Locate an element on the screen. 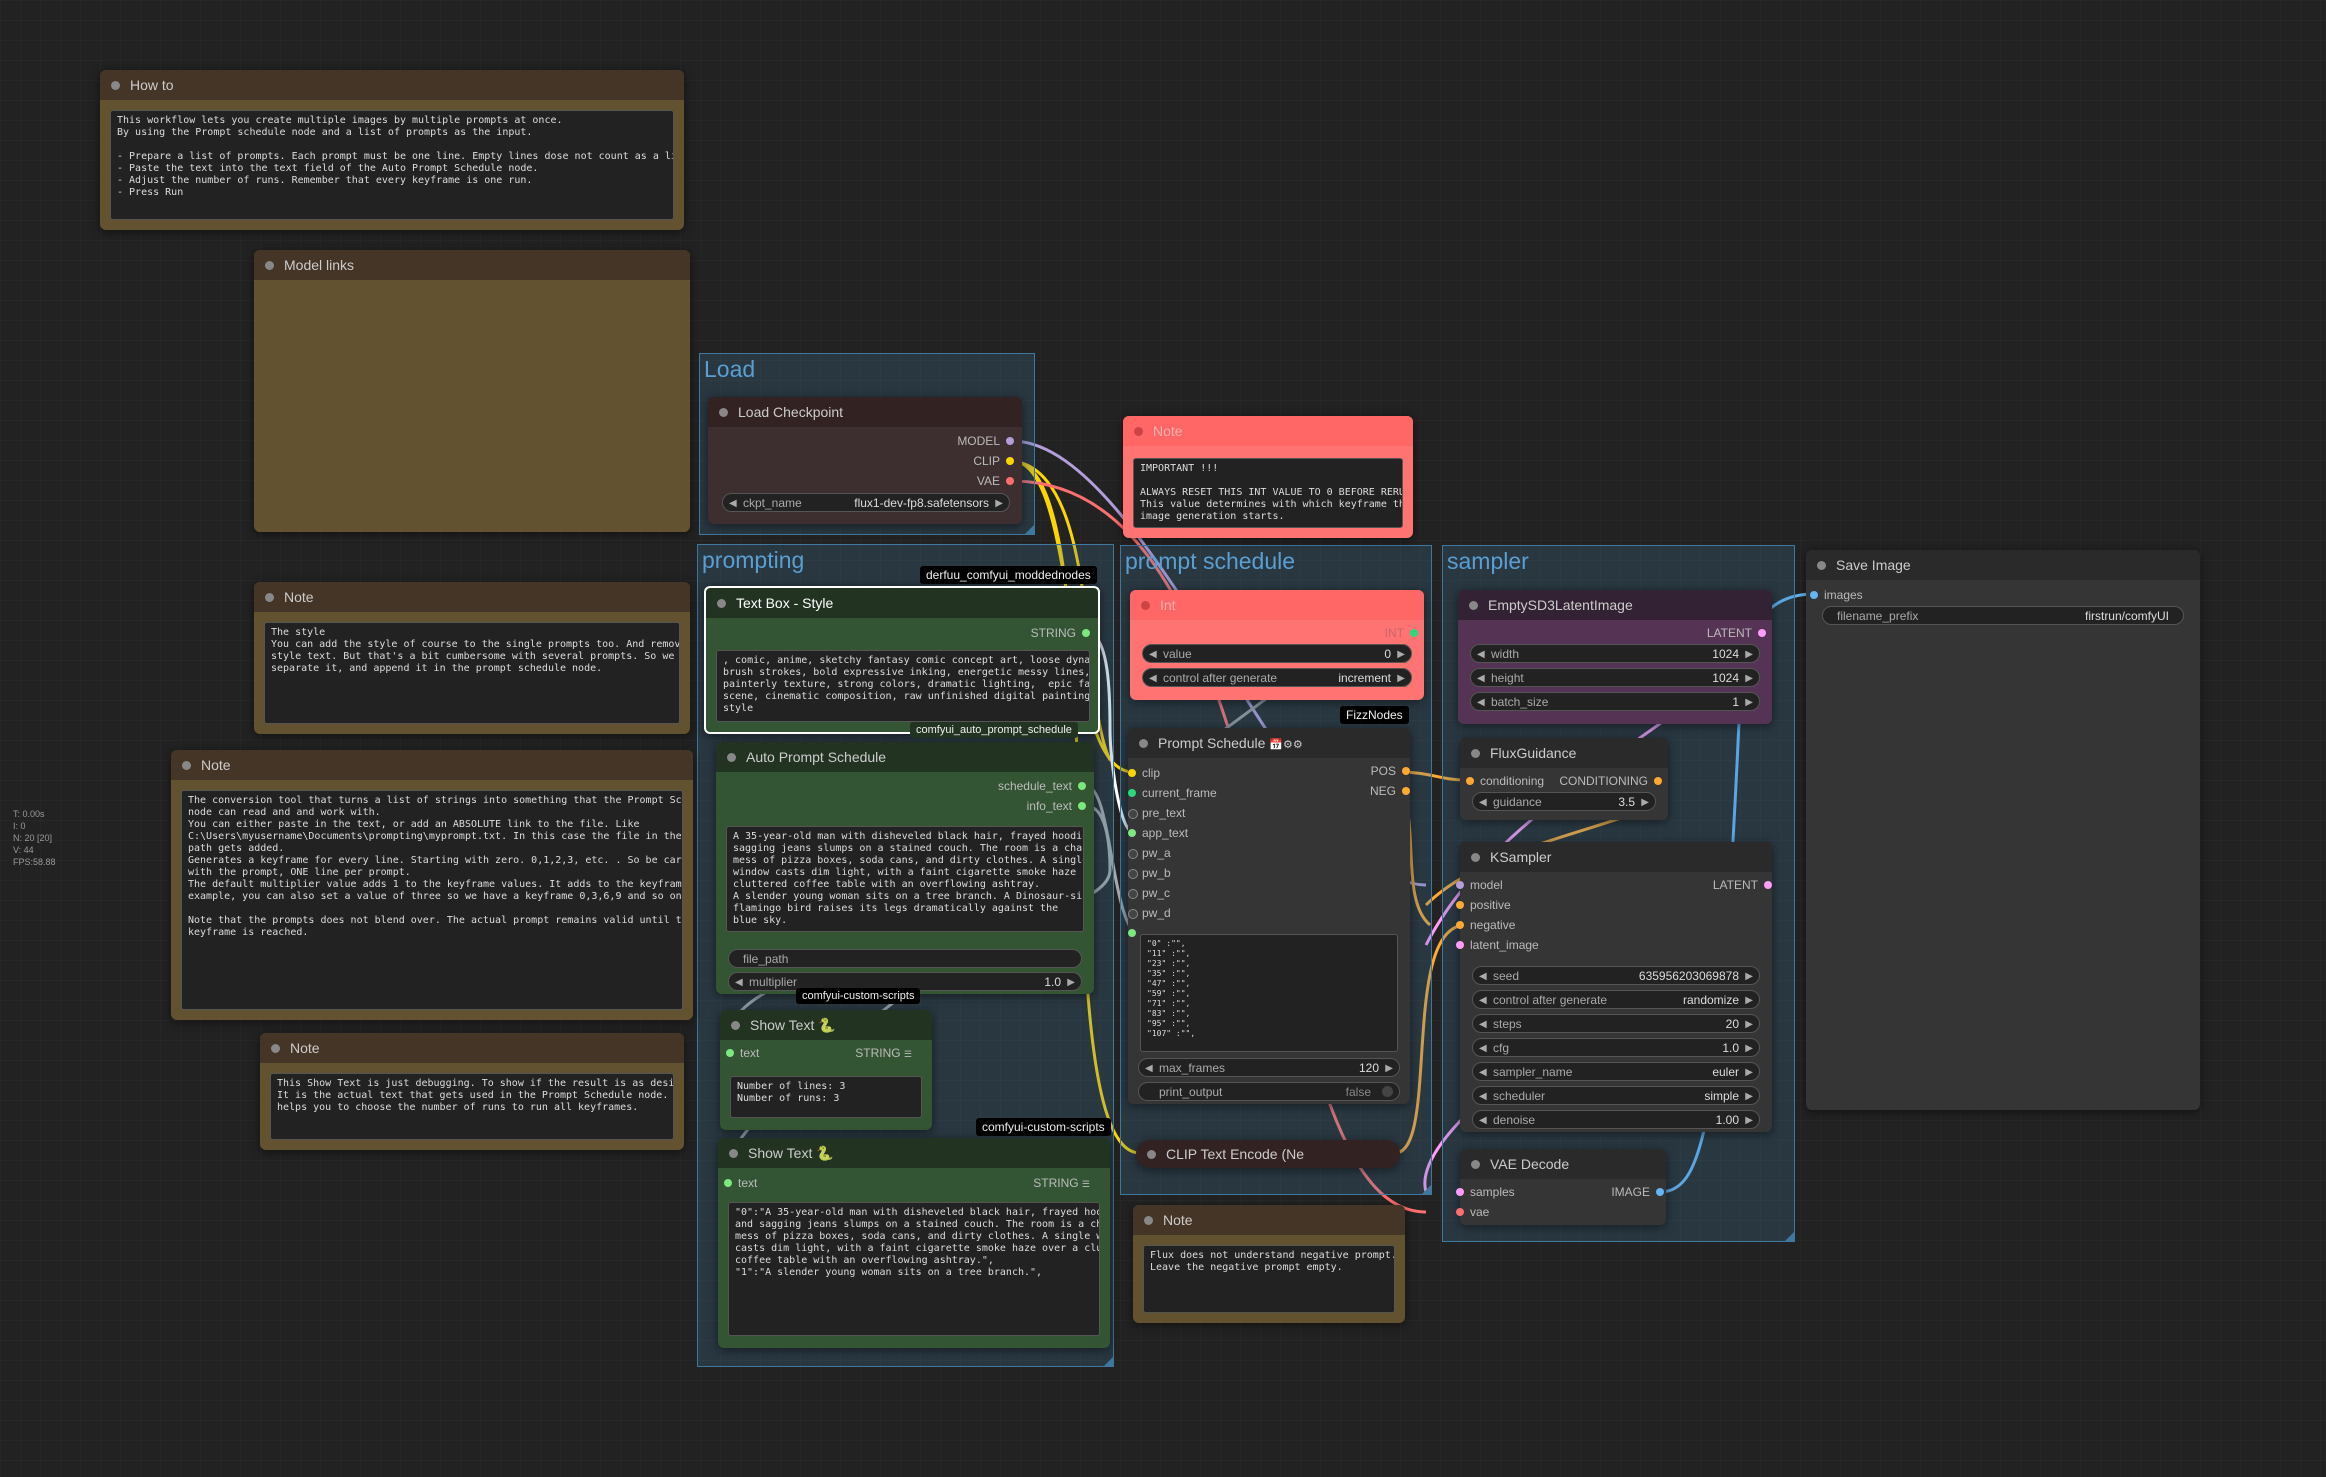 Image resolution: width=2326 pixels, height=1477 pixels. file-path-input: file_path is located at coordinates (905, 958).